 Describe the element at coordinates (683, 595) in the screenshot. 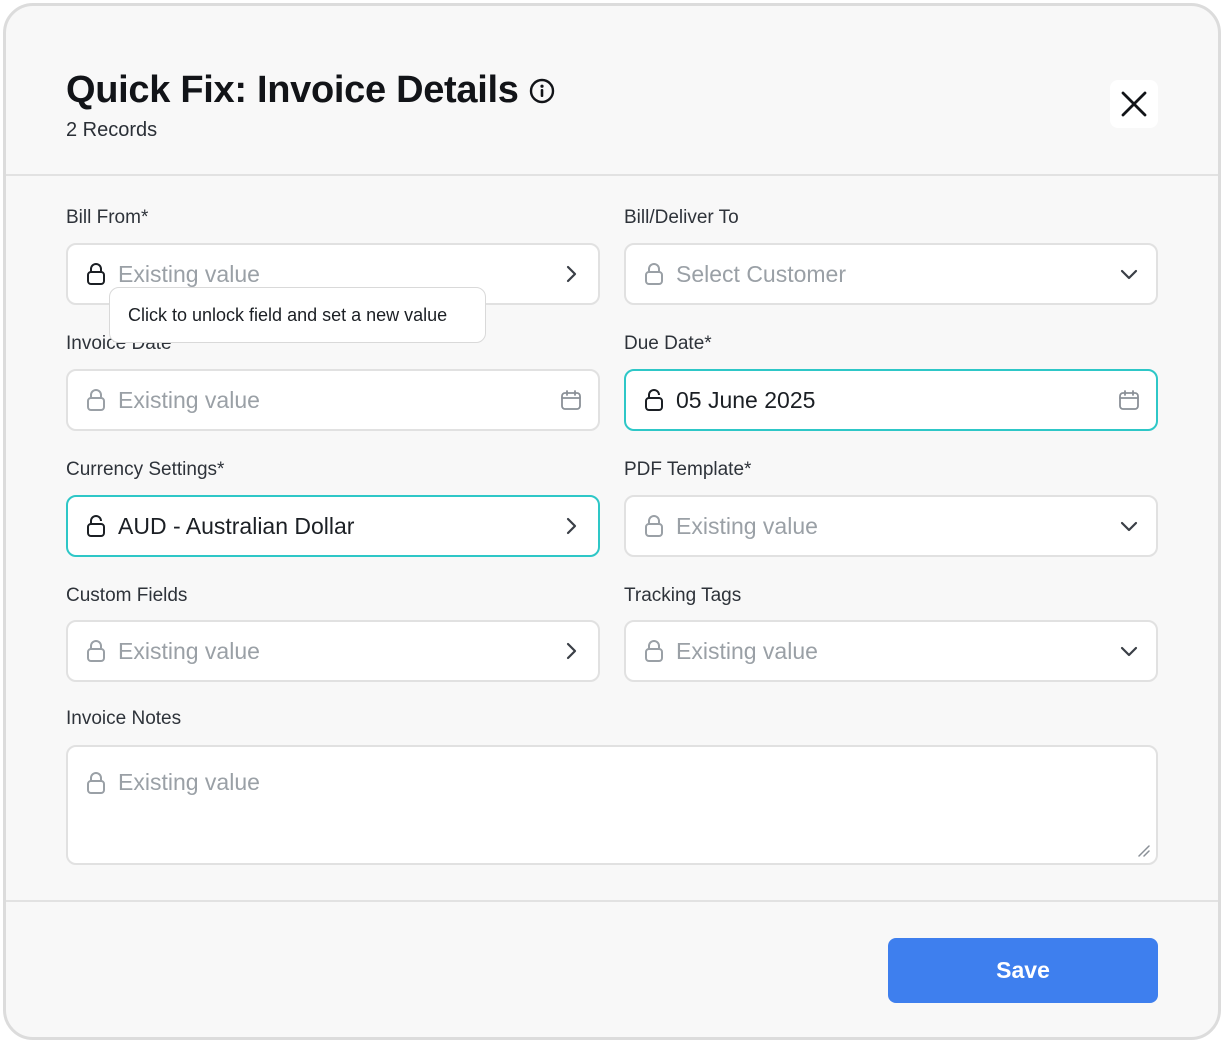

I see `tracking-tags-label: Tracking Tags` at that location.